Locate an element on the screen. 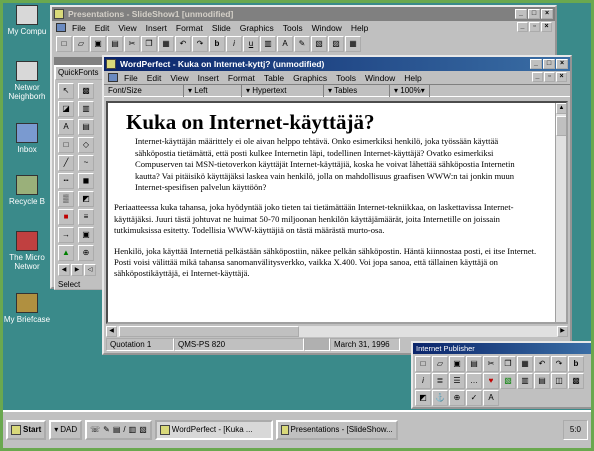 This screenshot has height=451, width=594. redo-icon: ↷ is located at coordinates (200, 44).